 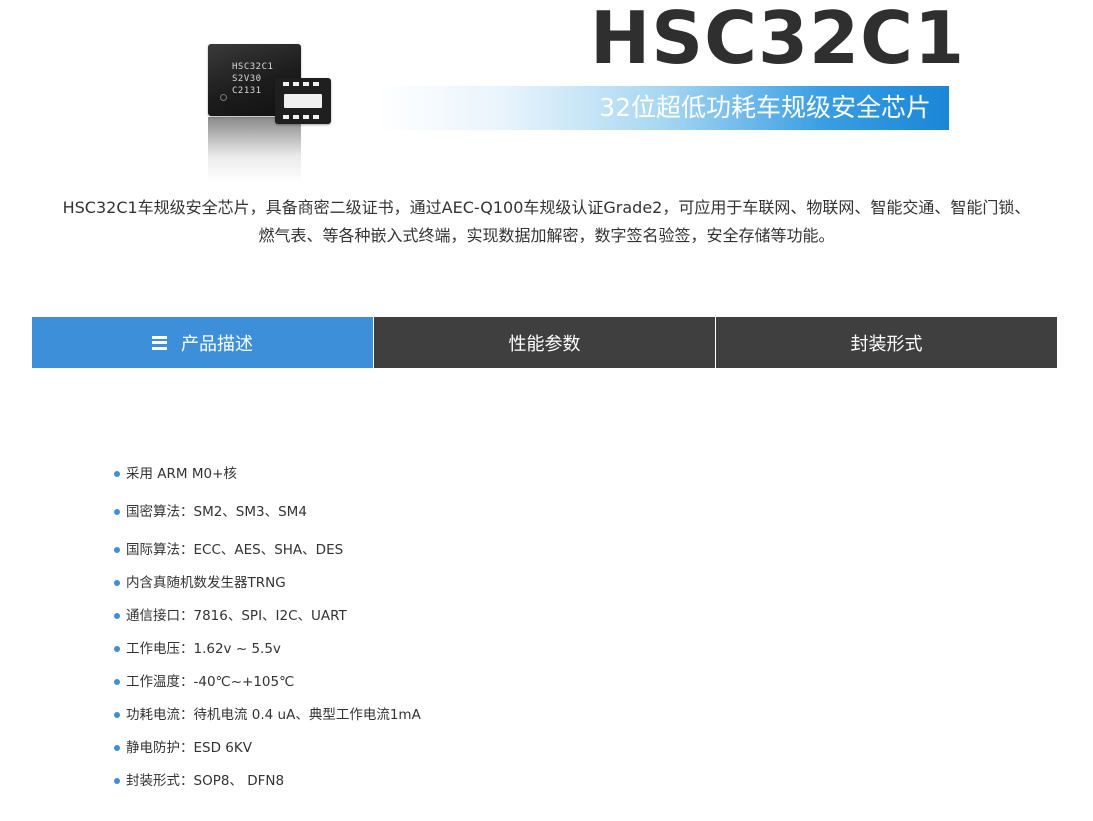 I want to click on subtitle-banner: 32位超低功耗车规级安全芯片, so click(x=662, y=108).